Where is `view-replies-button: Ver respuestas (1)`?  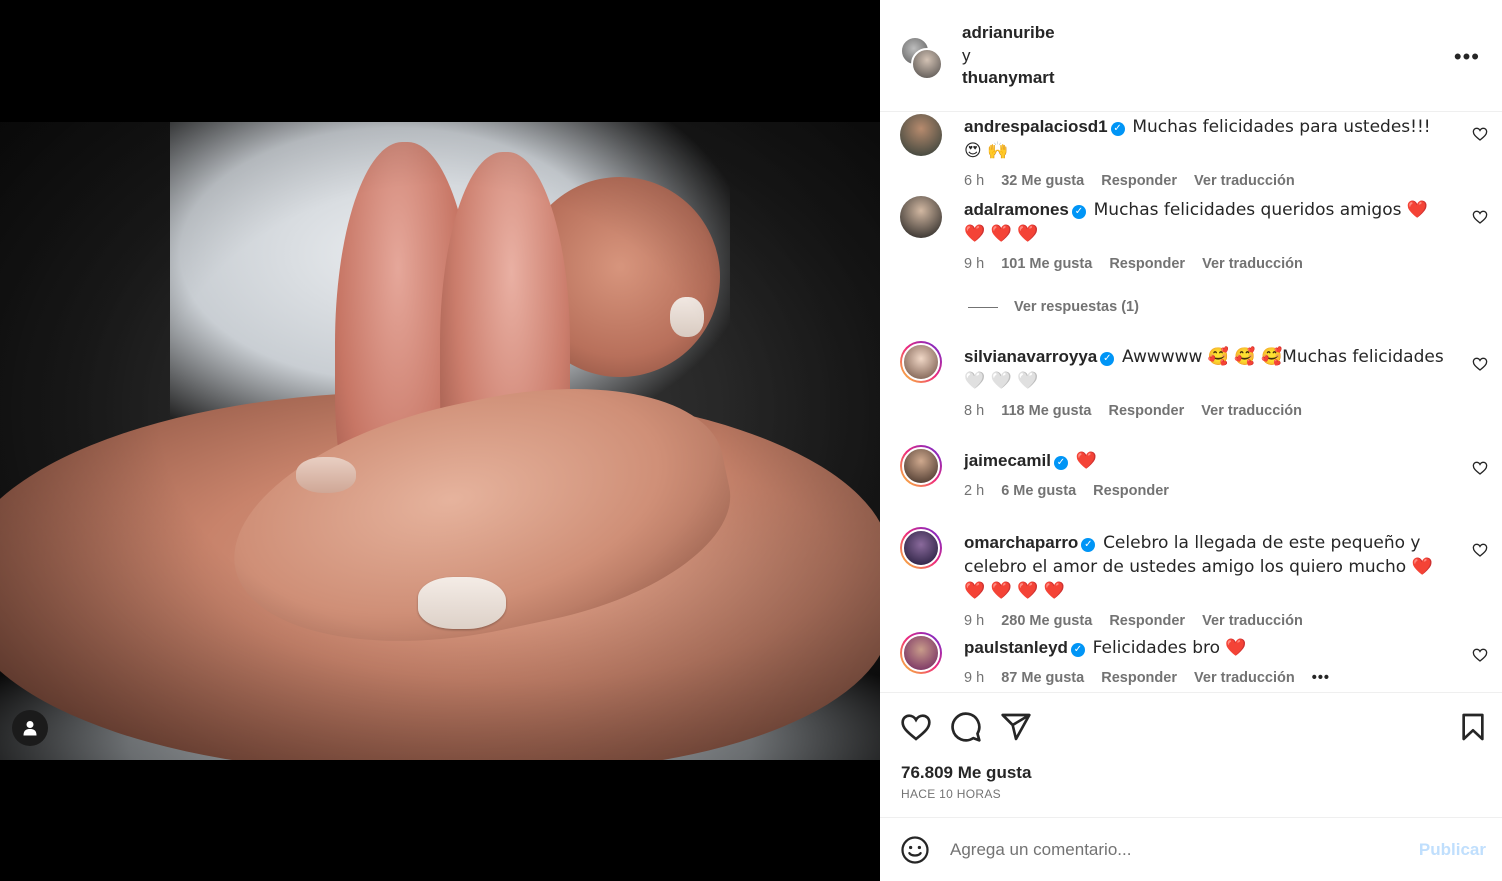 view-replies-button: Ver respuestas (1) is located at coordinates (1053, 307).